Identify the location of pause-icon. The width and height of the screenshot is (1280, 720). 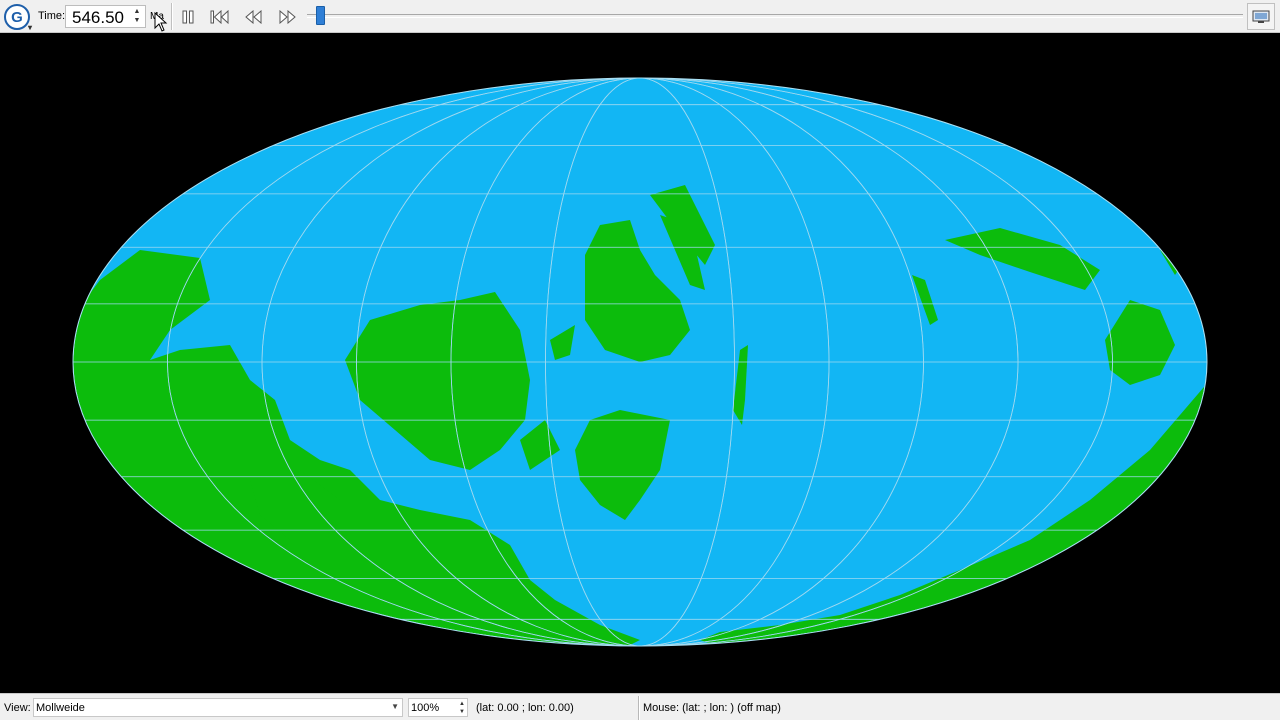
(188, 16).